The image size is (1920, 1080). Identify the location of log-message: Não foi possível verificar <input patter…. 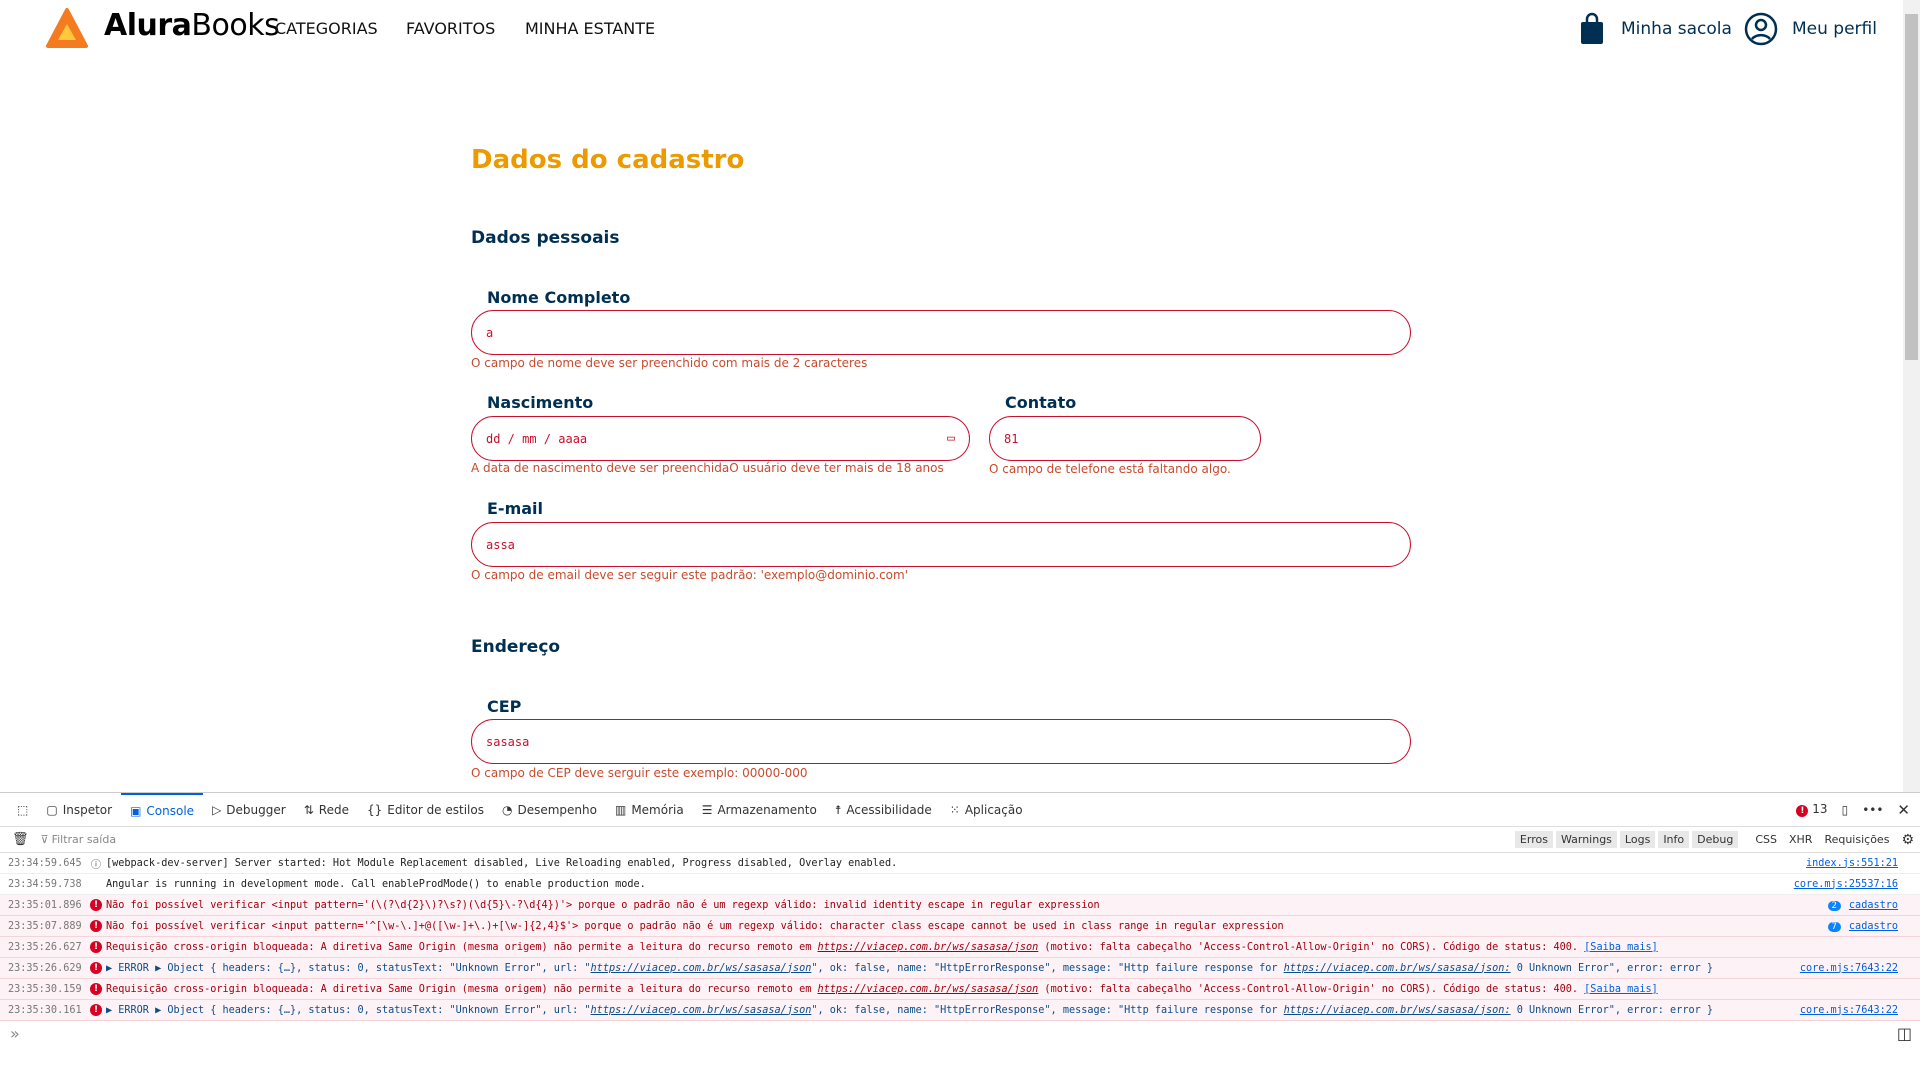
(695, 926).